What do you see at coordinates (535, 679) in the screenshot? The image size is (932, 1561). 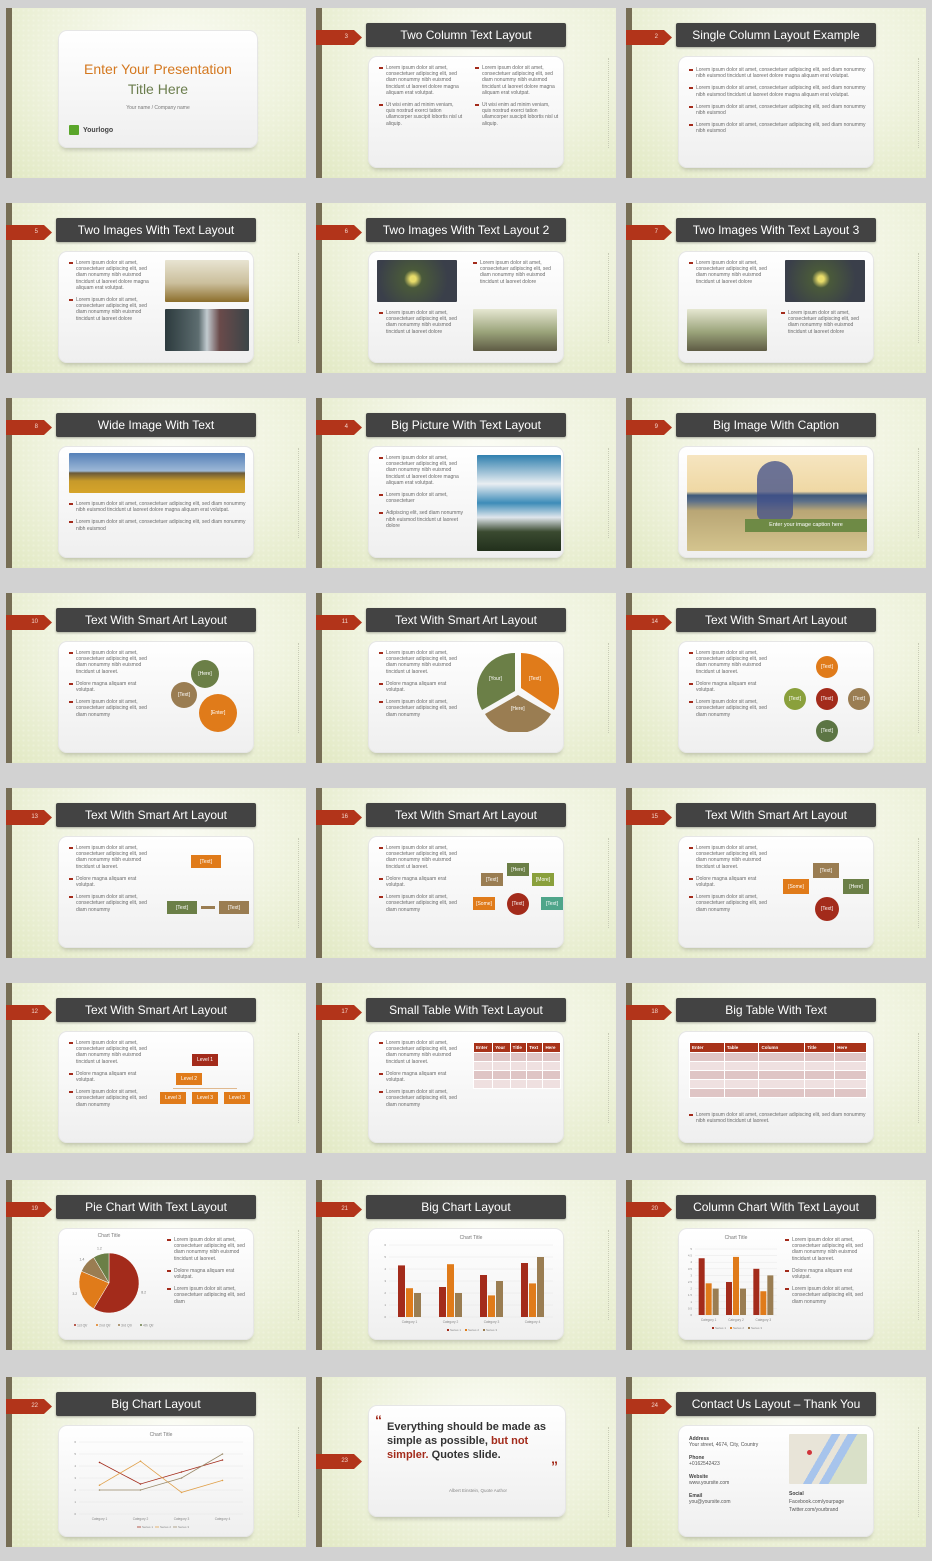 I see `cycle-label: [Text]` at bounding box center [535, 679].